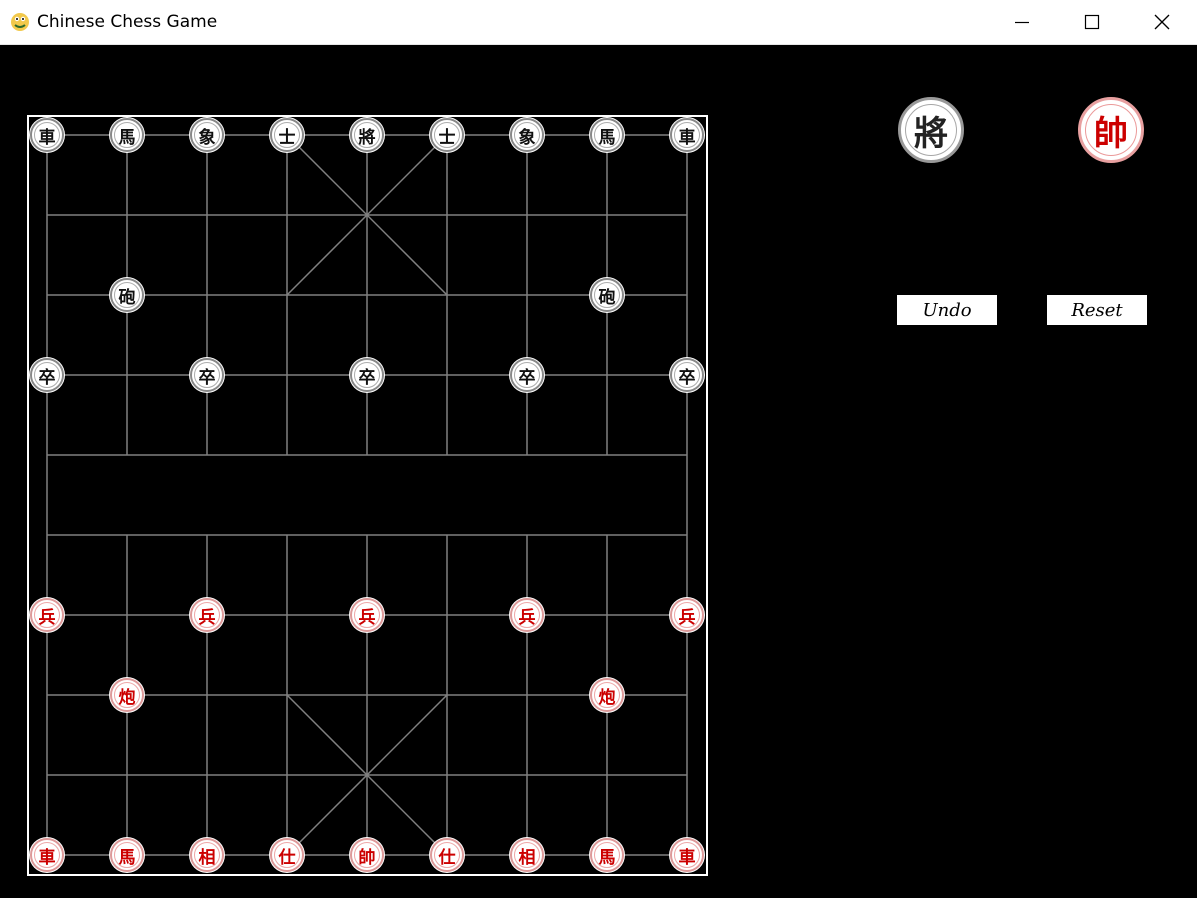  I want to click on minimize-icon, so click(1022, 22).